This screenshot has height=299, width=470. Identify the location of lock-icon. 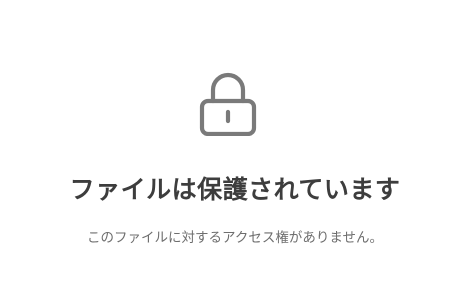
(228, 103).